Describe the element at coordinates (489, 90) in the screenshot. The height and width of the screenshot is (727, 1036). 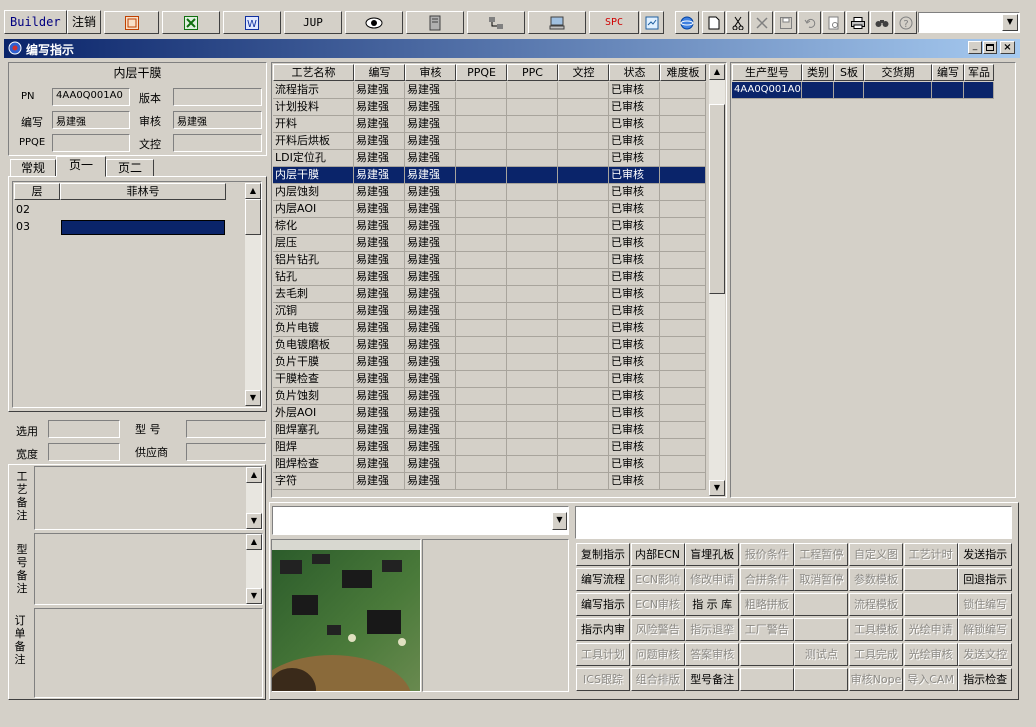
I see `process-row: 流程指示 易建强 易建强 已审核` at that location.